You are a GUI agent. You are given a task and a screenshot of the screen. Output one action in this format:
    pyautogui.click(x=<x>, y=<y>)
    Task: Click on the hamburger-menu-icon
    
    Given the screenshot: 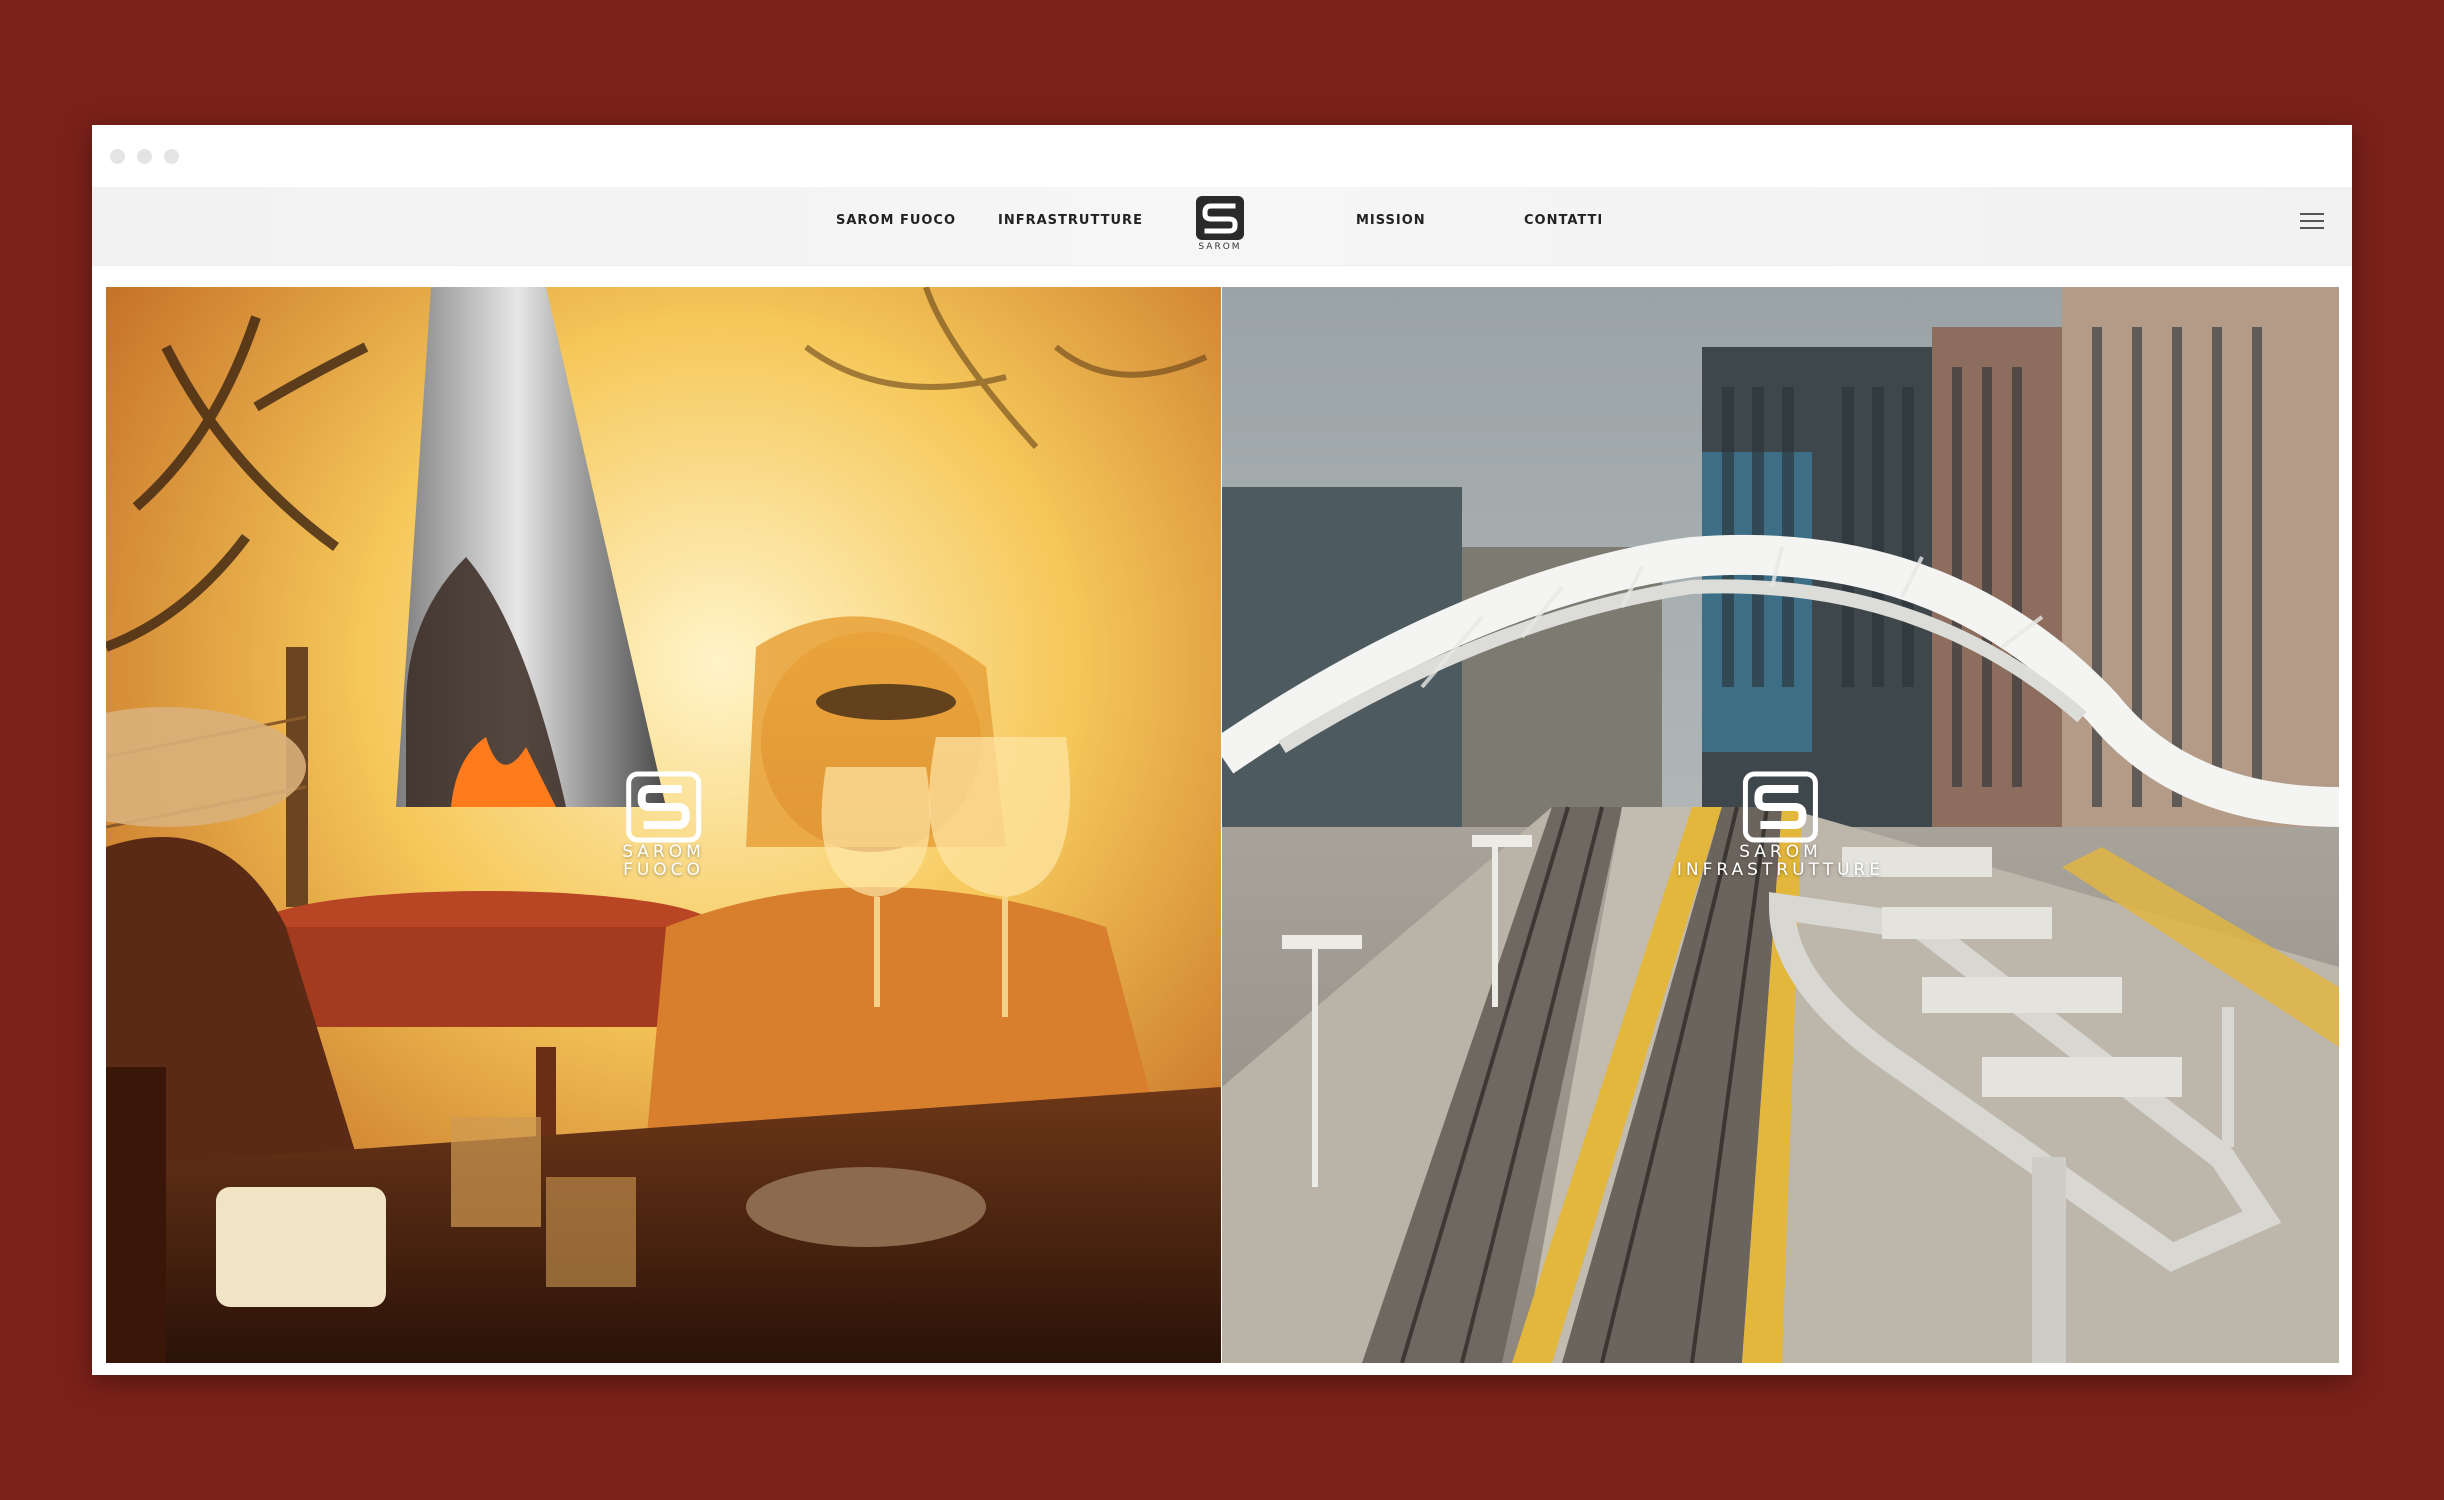 What is the action you would take?
    pyautogui.click(x=2312, y=222)
    